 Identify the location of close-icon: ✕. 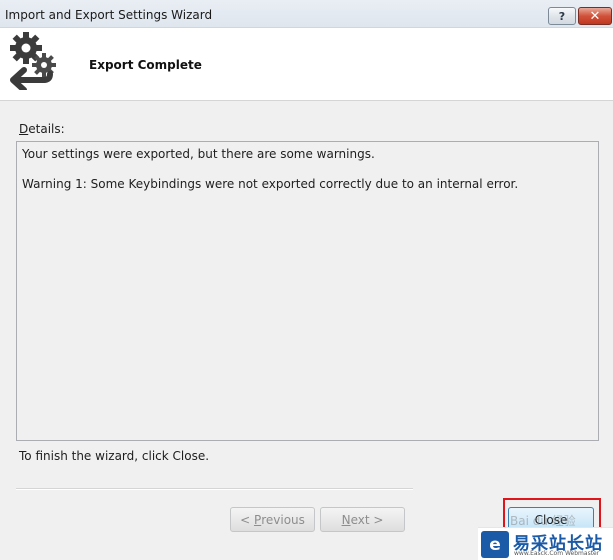
(595, 16).